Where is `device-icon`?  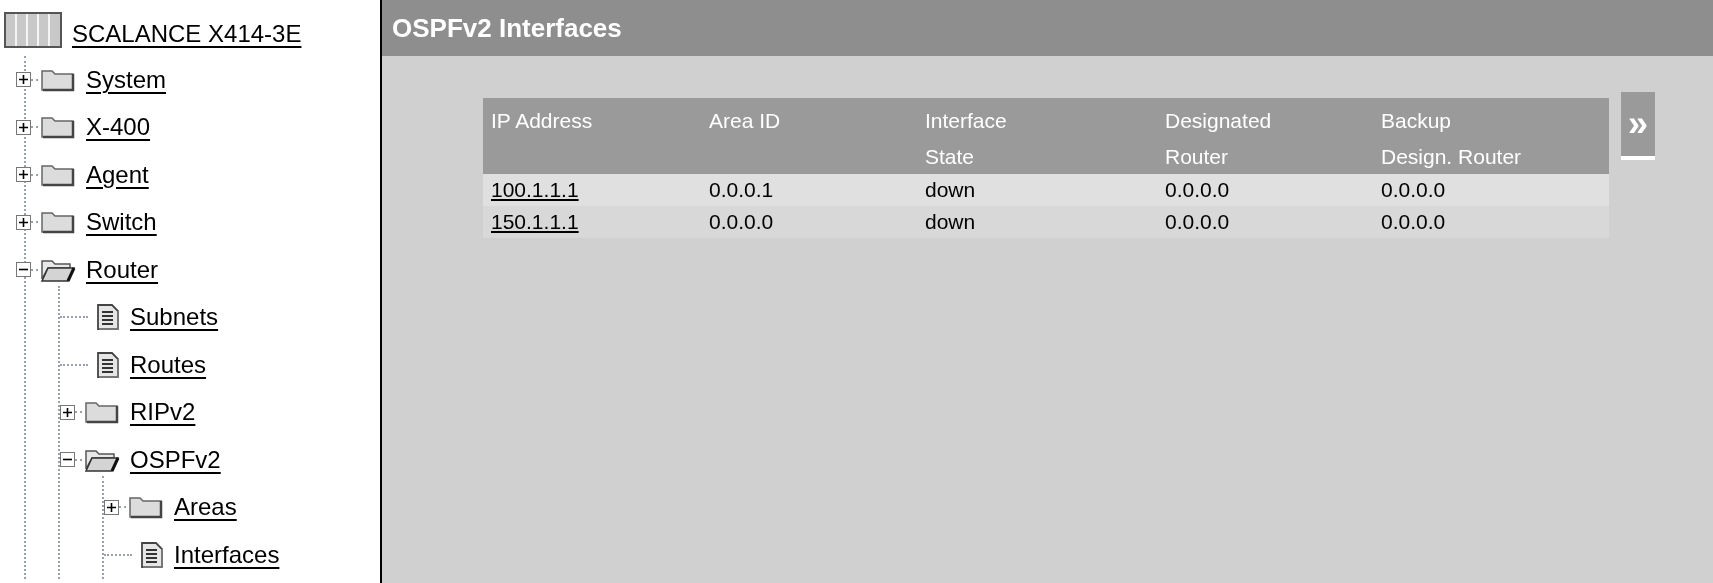
device-icon is located at coordinates (33, 30).